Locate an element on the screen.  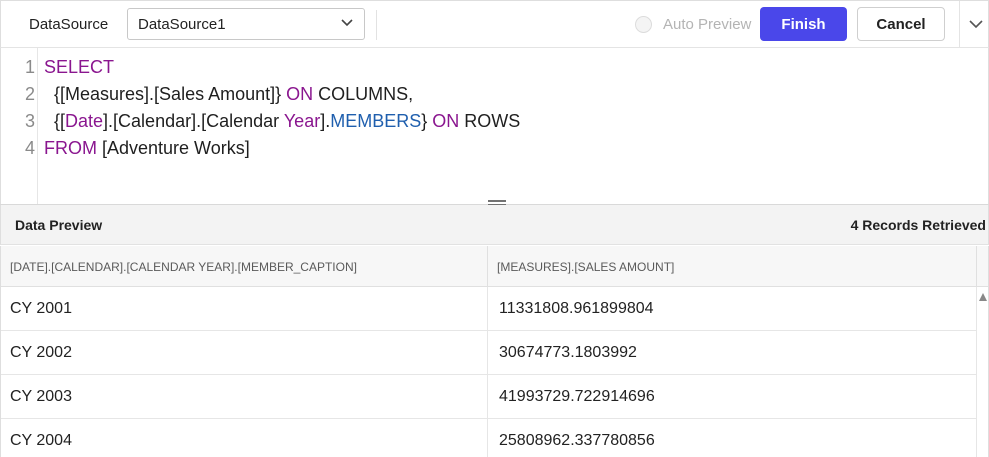
code-line-2: {[Measures].[Sales Amount]} ON COLUMNS, is located at coordinates (228, 94).